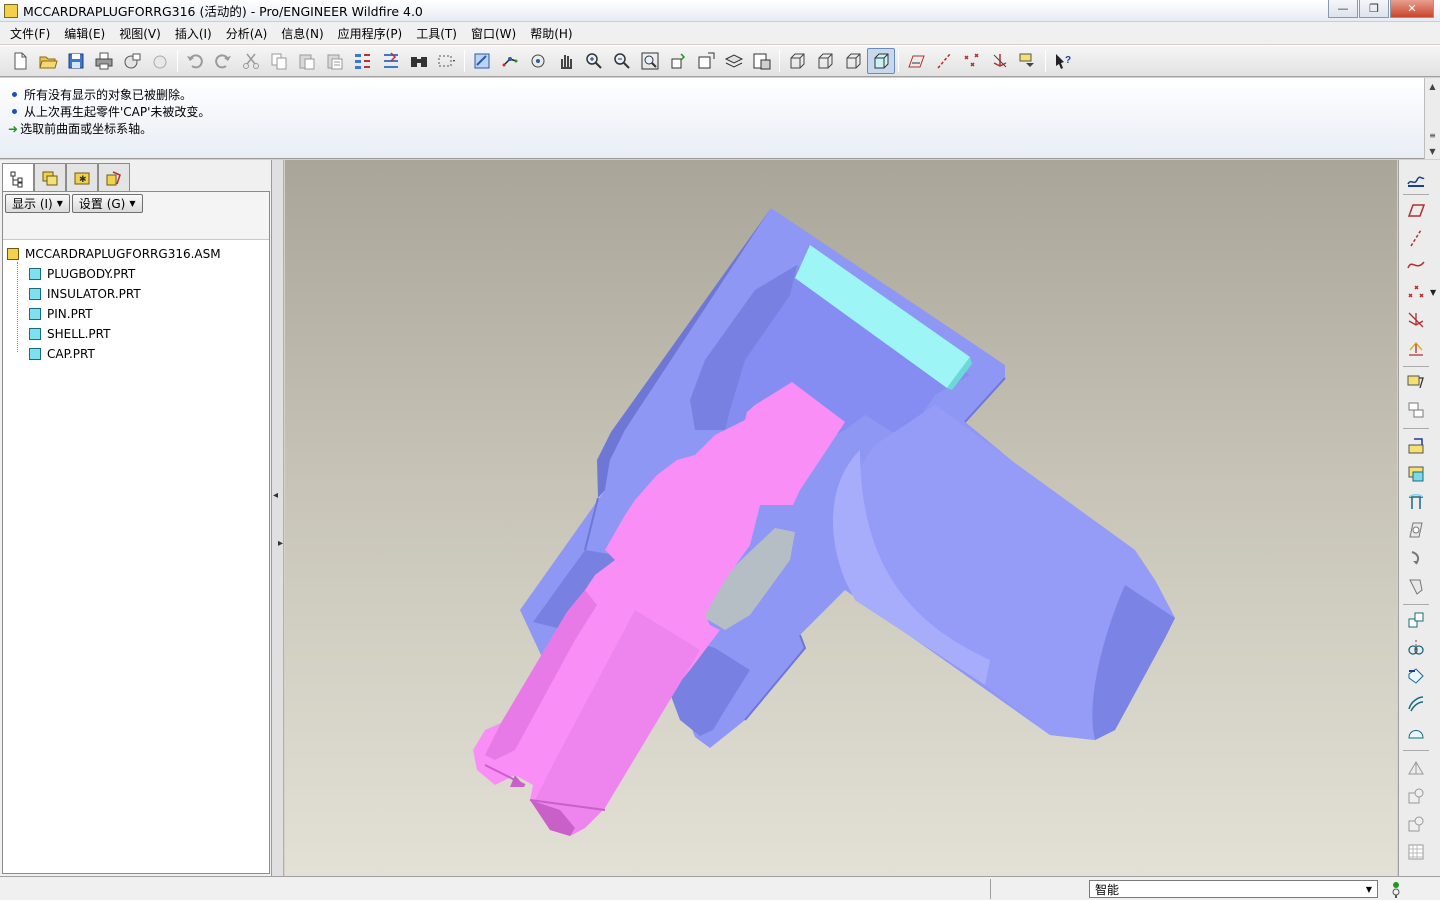 This screenshot has width=1440, height=900. I want to click on cut-icon, so click(251, 61).